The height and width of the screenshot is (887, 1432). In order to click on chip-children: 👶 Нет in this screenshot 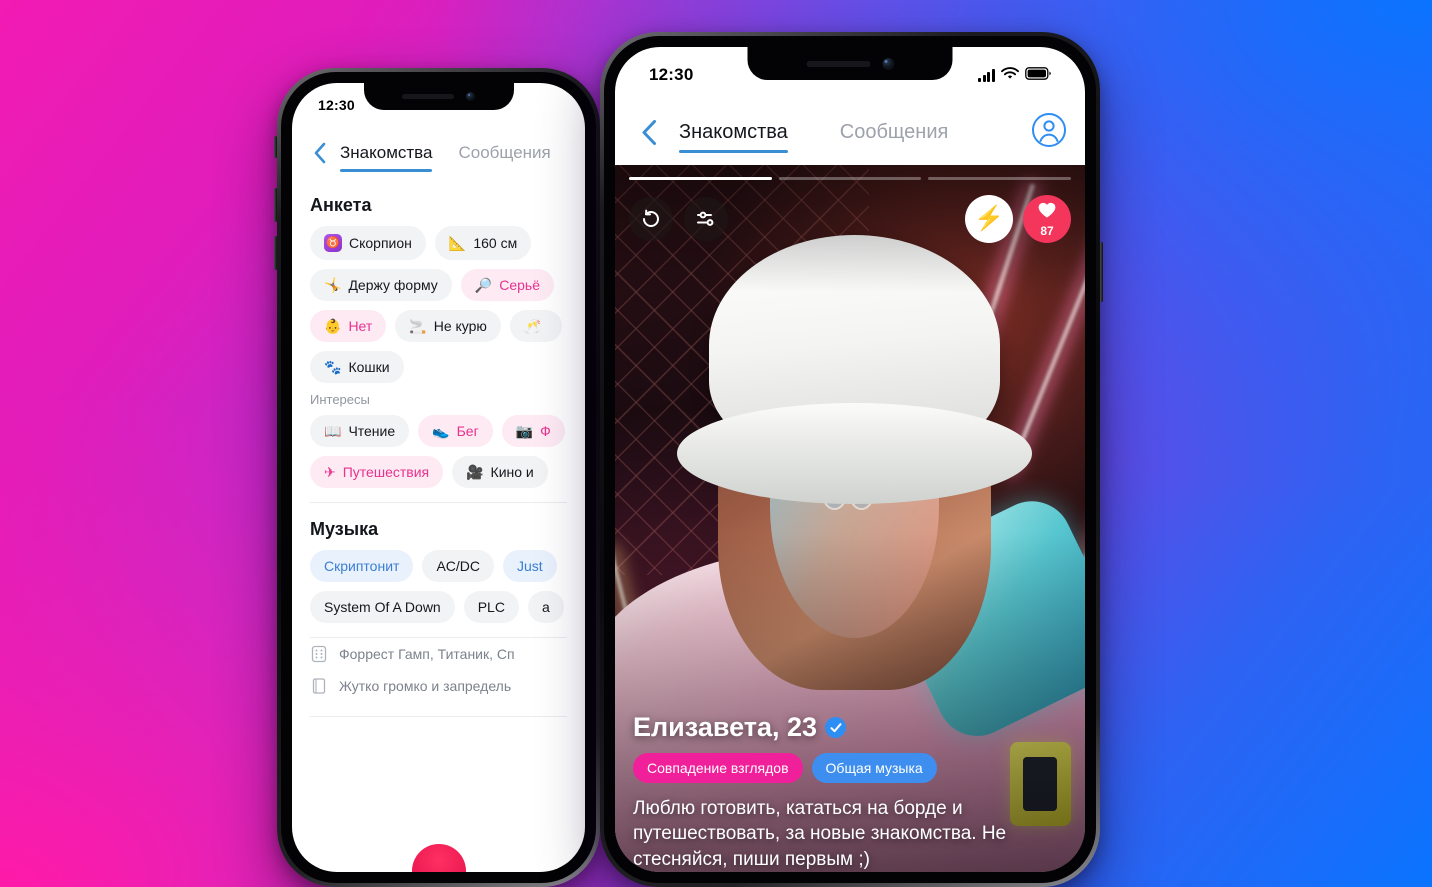, I will do `click(348, 326)`.